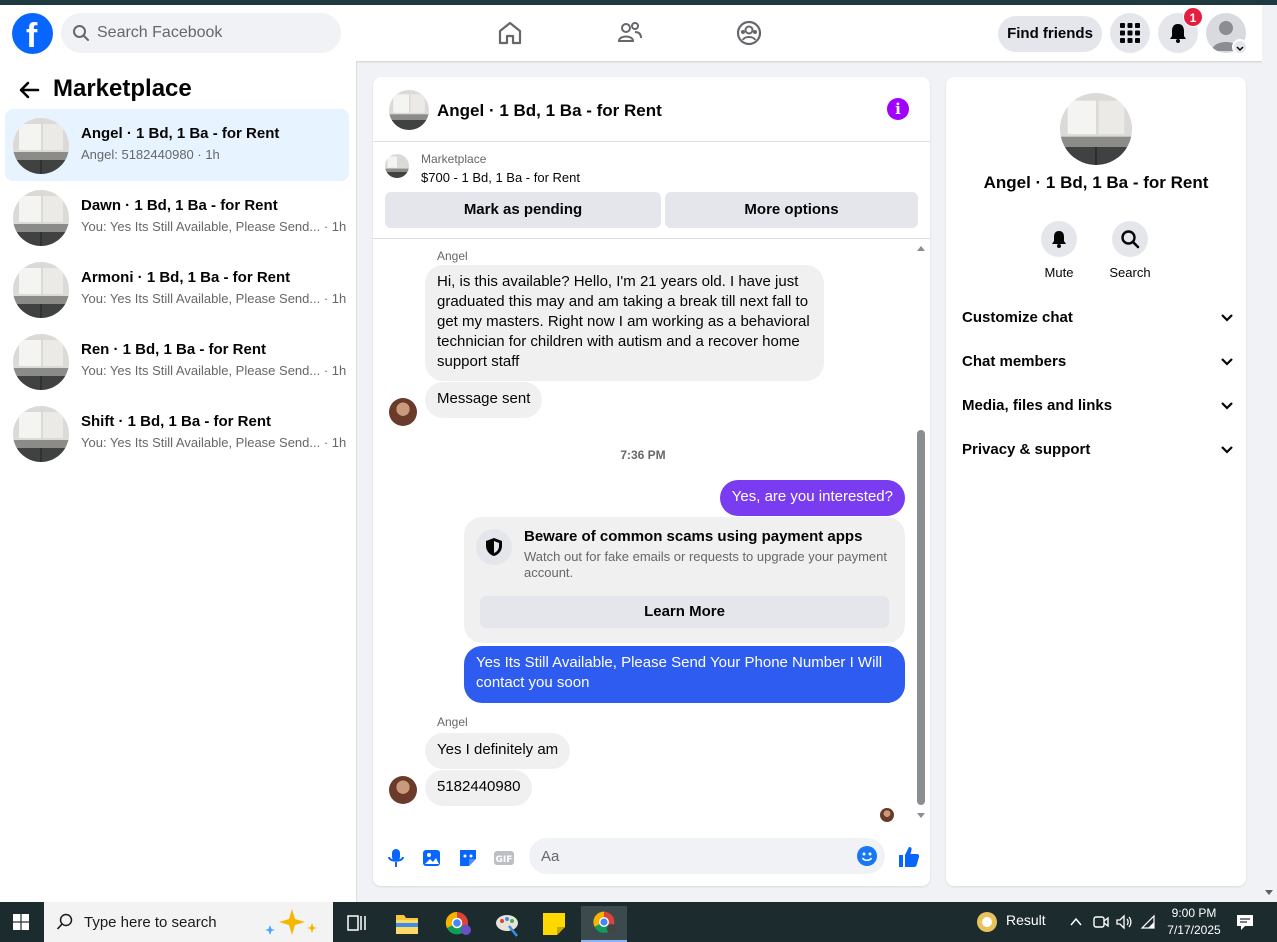  I want to click on paint-app-icon, so click(507, 924).